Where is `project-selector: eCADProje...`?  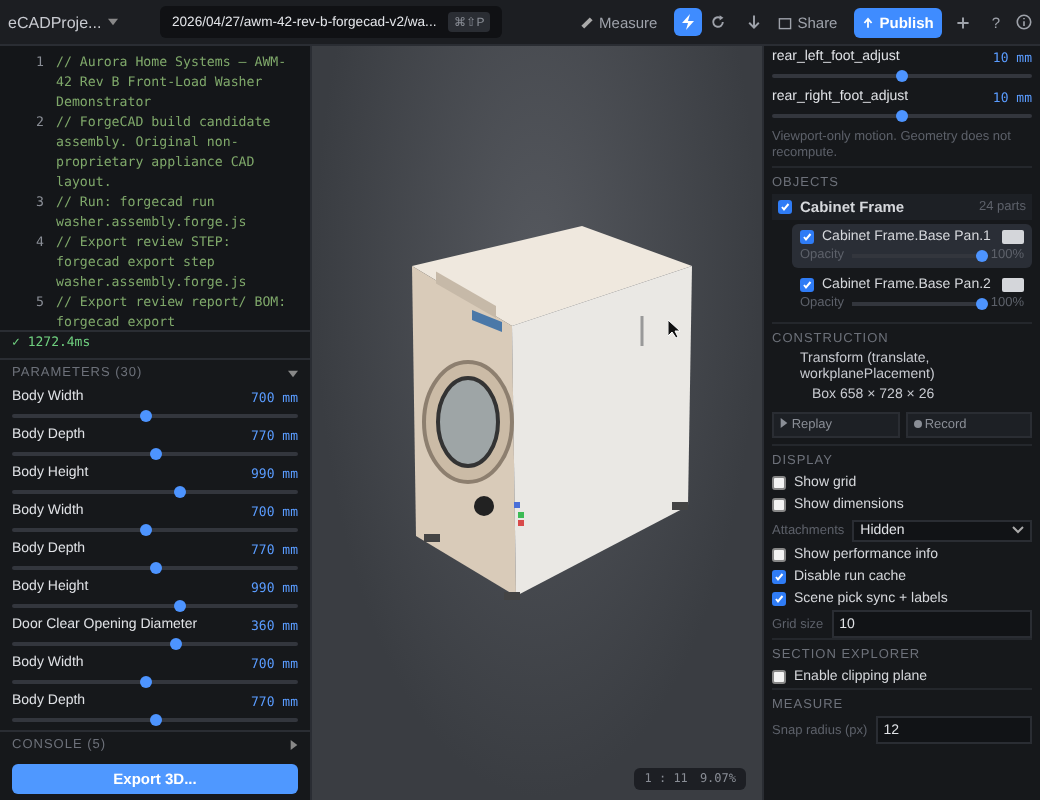
project-selector: eCADProje... is located at coordinates (80, 22).